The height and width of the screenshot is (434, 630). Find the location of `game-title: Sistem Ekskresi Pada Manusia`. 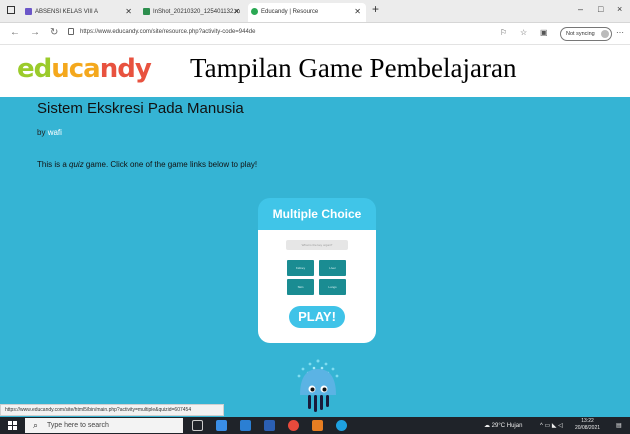

game-title: Sistem Ekskresi Pada Manusia is located at coordinates (140, 108).